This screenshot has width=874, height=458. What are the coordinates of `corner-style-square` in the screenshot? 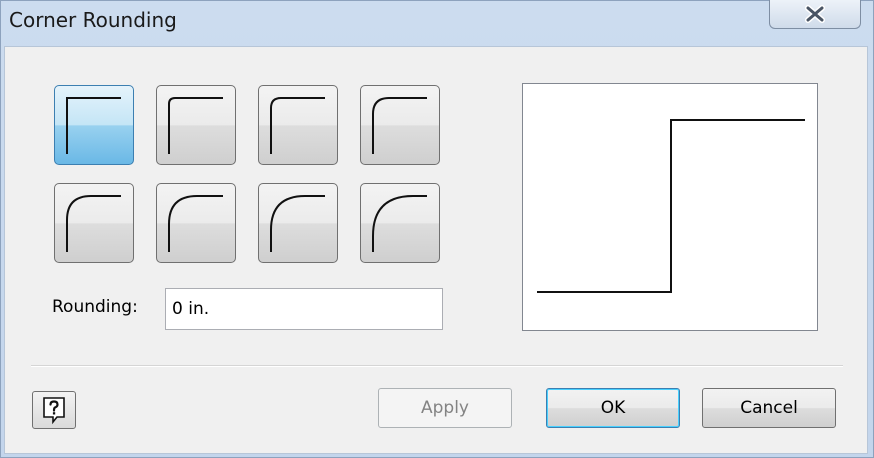 It's located at (94, 125).